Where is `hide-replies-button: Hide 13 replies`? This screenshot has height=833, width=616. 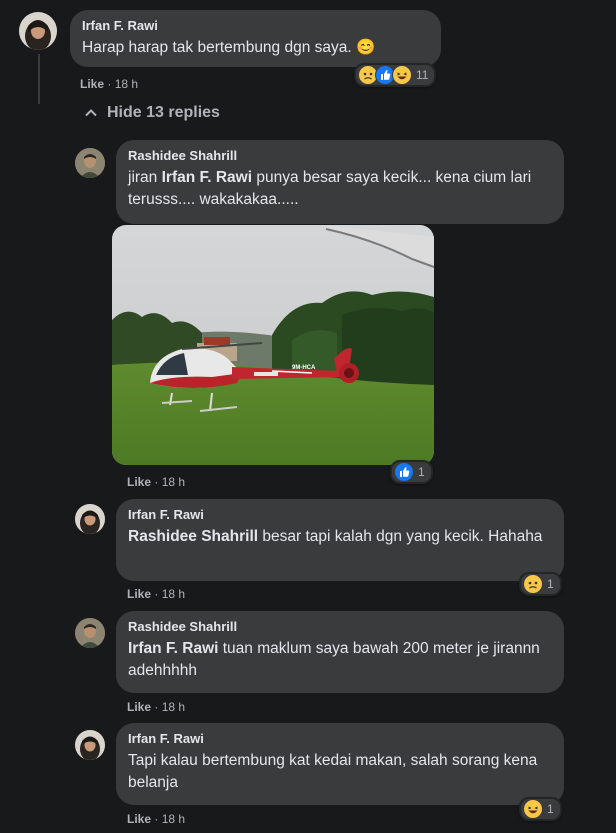 hide-replies-button: Hide 13 replies is located at coordinates (152, 113).